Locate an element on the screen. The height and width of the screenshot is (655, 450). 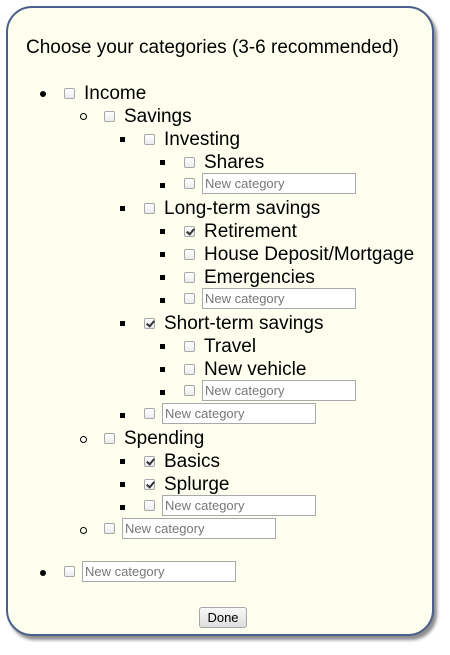
travel-checkbox is located at coordinates (189, 346).